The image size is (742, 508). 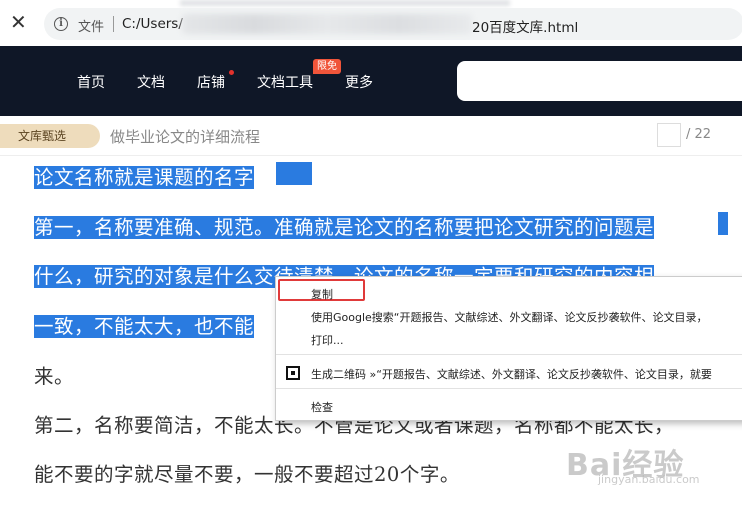 What do you see at coordinates (509, 317) in the screenshot?
I see `menu-item-search-google: 使用Google搜索“开题报告、文献综述、外文翻译、论文反抄袭软件、论文目录，` at bounding box center [509, 317].